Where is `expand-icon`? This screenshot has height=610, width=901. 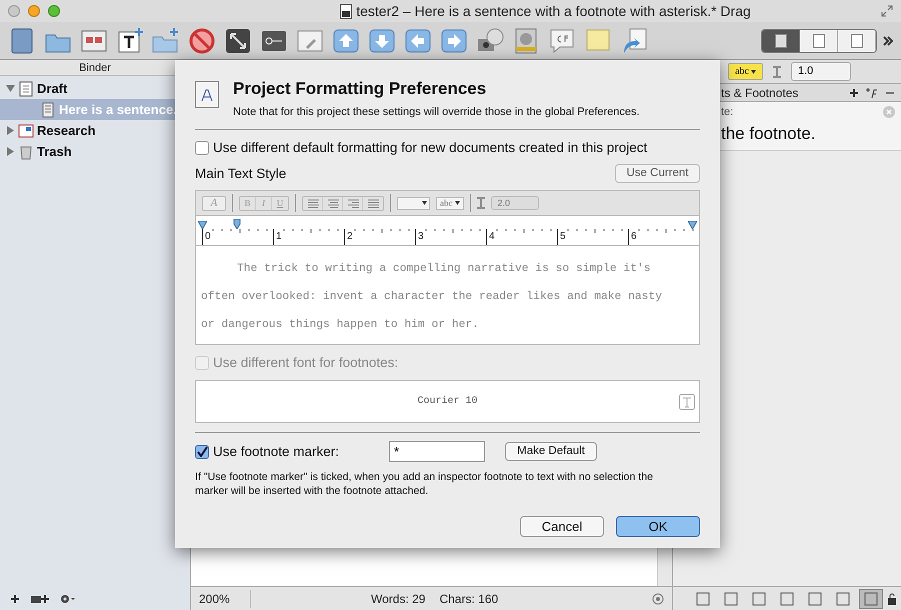
expand-icon is located at coordinates (238, 40).